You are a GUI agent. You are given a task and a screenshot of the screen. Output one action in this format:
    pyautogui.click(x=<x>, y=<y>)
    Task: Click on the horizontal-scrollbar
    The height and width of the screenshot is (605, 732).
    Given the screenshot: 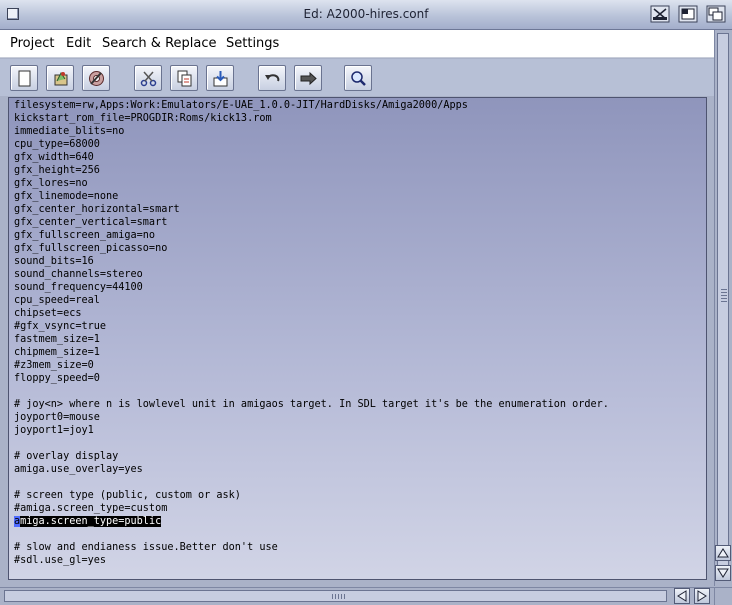 What is the action you would take?
    pyautogui.click(x=366, y=596)
    